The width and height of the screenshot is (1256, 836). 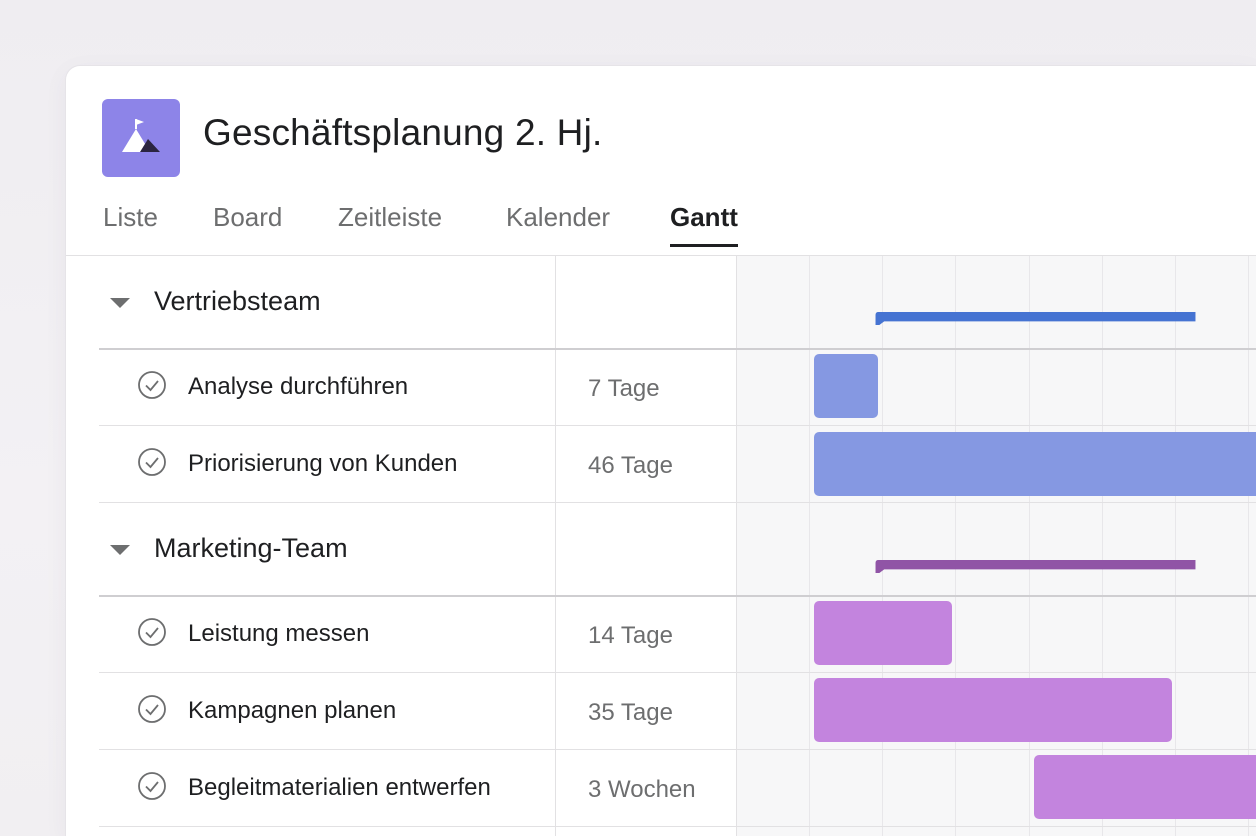 What do you see at coordinates (630, 712) in the screenshot?
I see `task-duration: 35 Tage` at bounding box center [630, 712].